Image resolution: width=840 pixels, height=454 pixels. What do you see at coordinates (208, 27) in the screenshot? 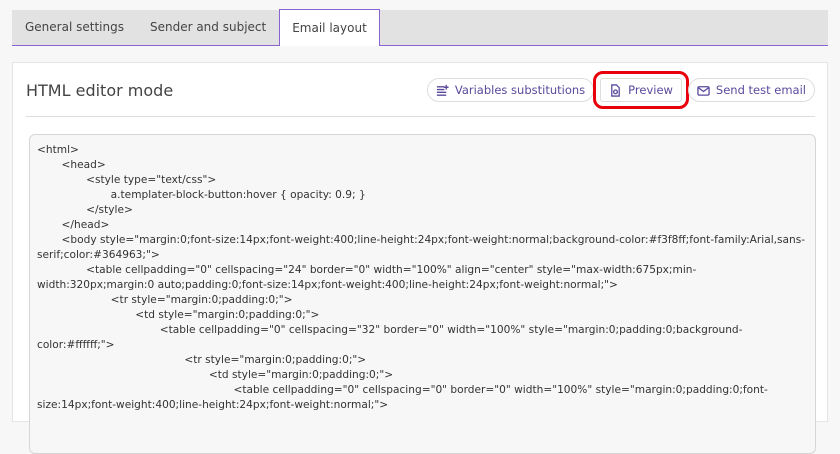
I see `tab-sender-and-subject: Sender and subject` at bounding box center [208, 27].